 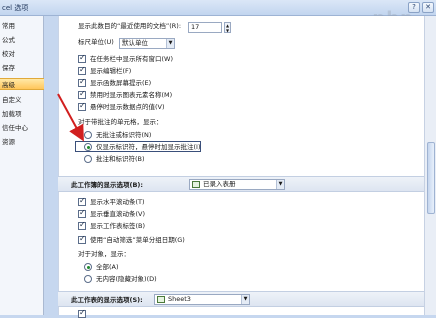 I want to click on checkbox-label: 显示水平滚动条(T), so click(x=117, y=202).